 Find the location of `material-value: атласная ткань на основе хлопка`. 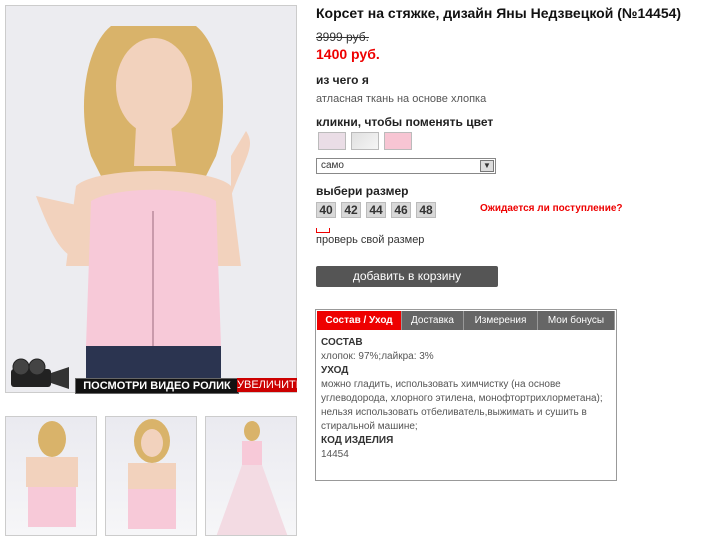

material-value: атласная ткань на основе хлопка is located at coordinates (401, 99).